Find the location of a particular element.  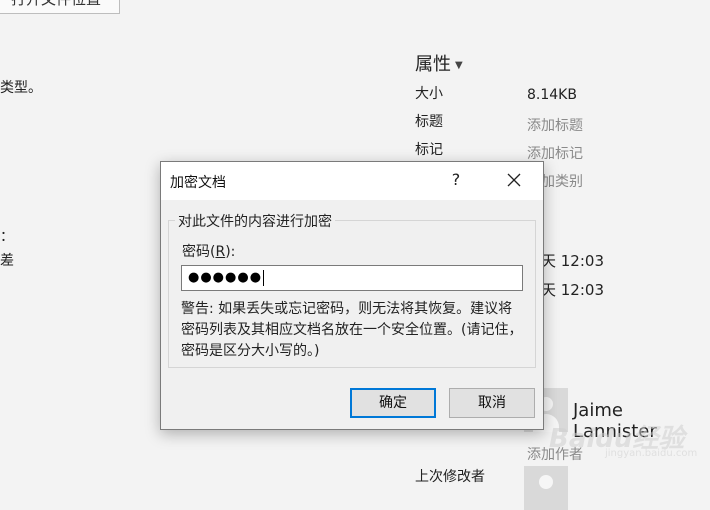

password-accelerator-key: R is located at coordinates (220, 252).